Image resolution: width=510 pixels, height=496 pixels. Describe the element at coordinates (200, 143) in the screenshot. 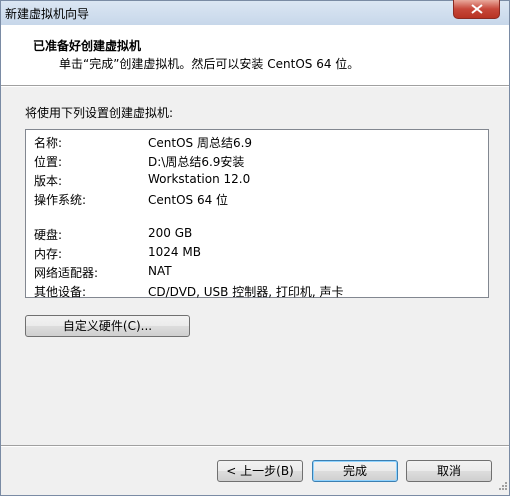

I see `summary-value: CentOS 周总结6.9` at that location.